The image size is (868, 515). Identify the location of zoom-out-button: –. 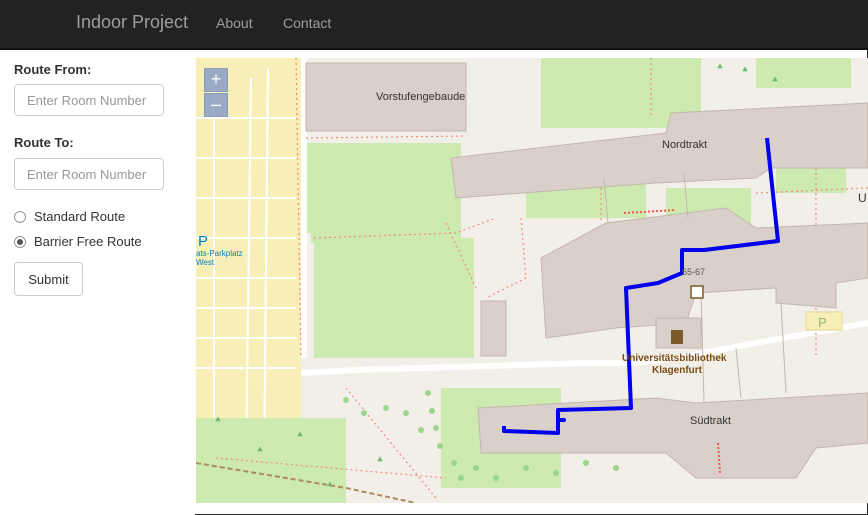
(216, 105).